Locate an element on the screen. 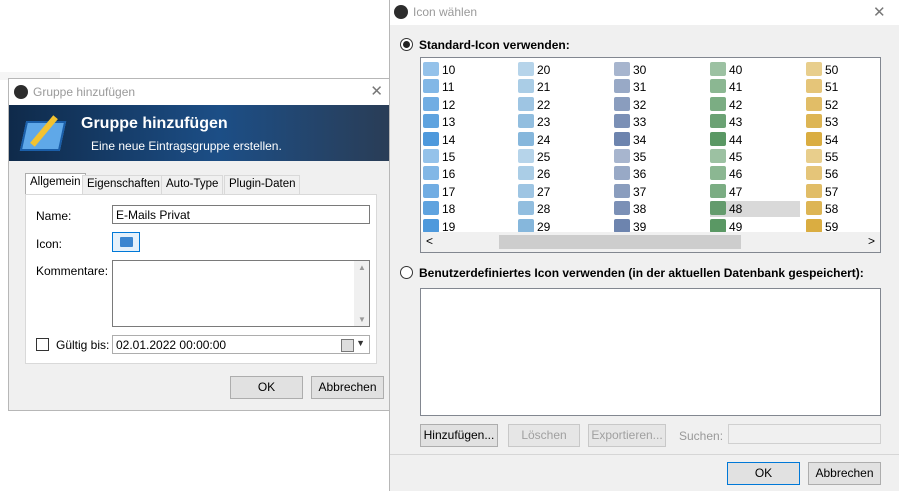 The height and width of the screenshot is (491, 899). icon-12-icon is located at coordinates (431, 103).